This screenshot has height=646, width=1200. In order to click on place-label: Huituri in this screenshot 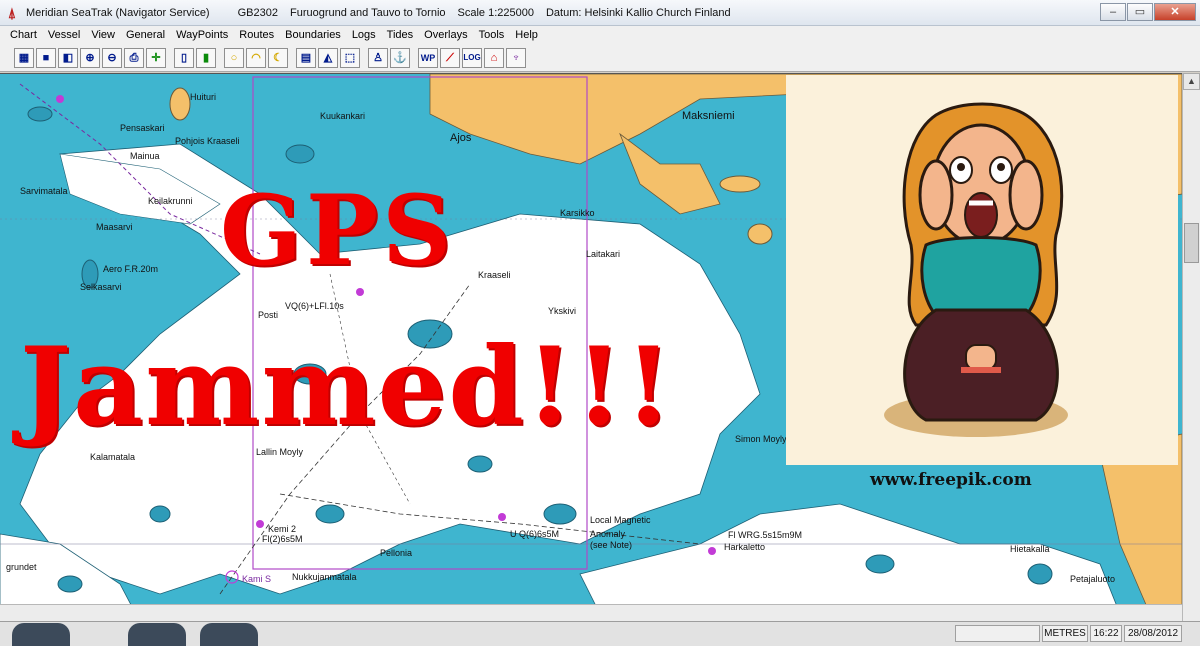, I will do `click(203, 97)`.